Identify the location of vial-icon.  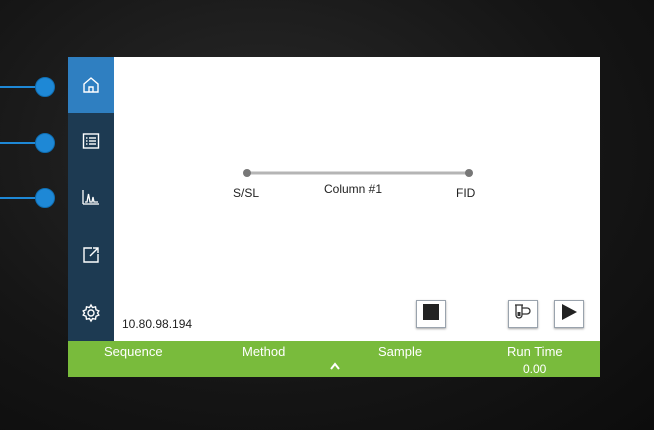
(523, 314).